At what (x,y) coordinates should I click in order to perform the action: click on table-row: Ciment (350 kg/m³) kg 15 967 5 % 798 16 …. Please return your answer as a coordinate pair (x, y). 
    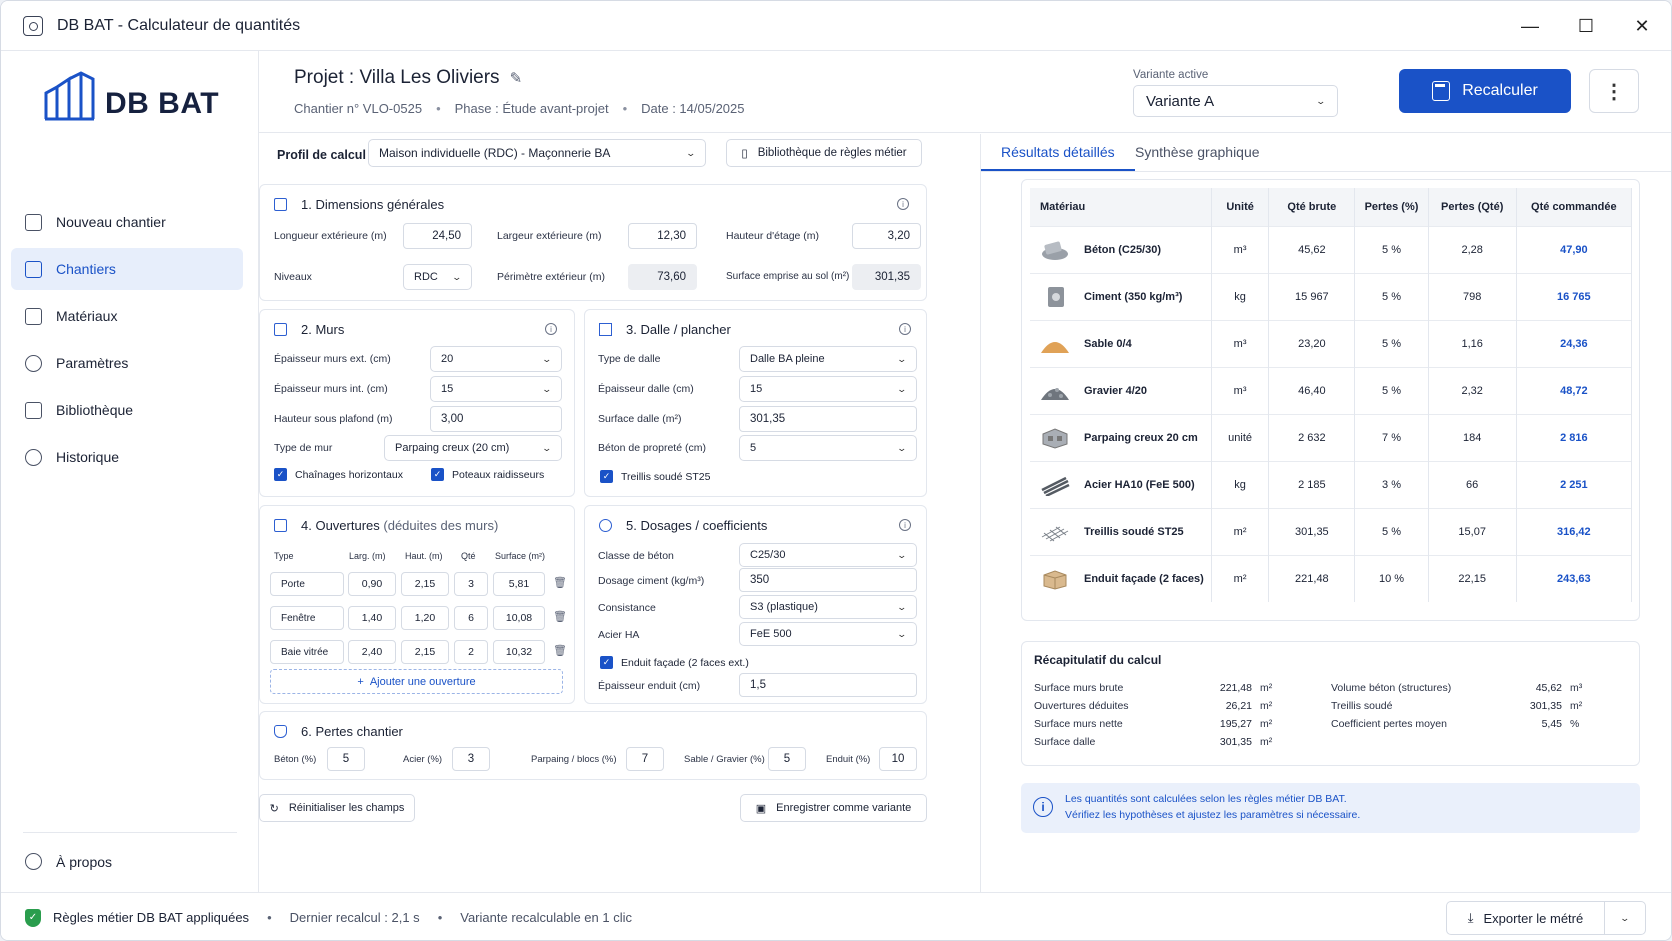
    Looking at the image, I should click on (1331, 296).